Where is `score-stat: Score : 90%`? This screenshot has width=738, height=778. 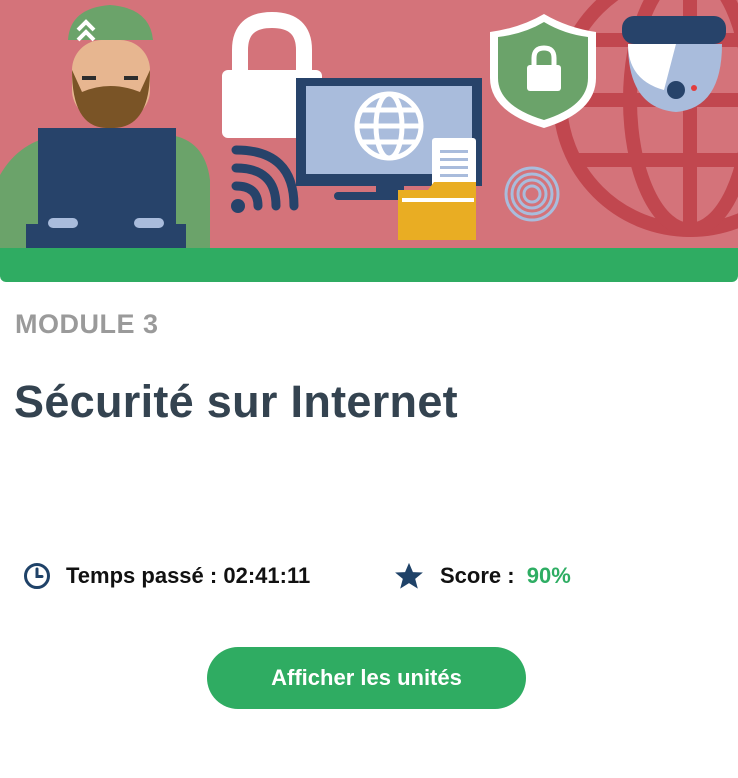
score-stat: Score : 90% is located at coordinates (482, 576).